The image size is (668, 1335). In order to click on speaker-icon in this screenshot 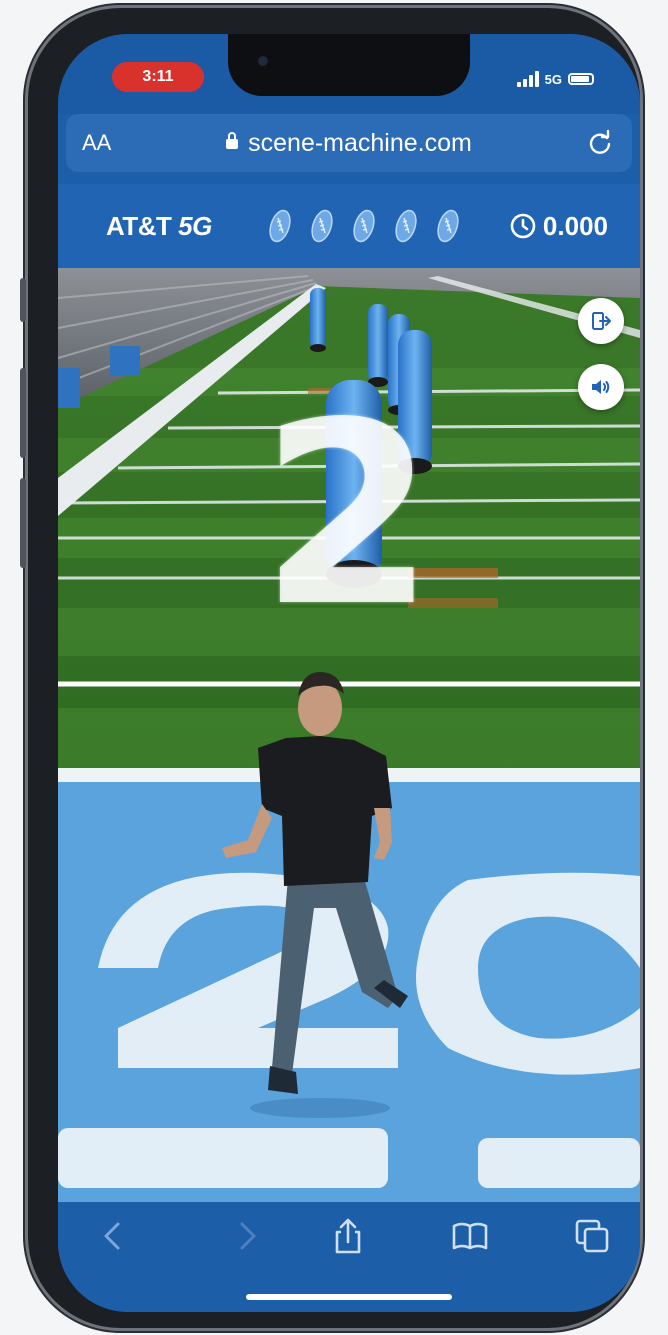, I will do `click(601, 387)`.